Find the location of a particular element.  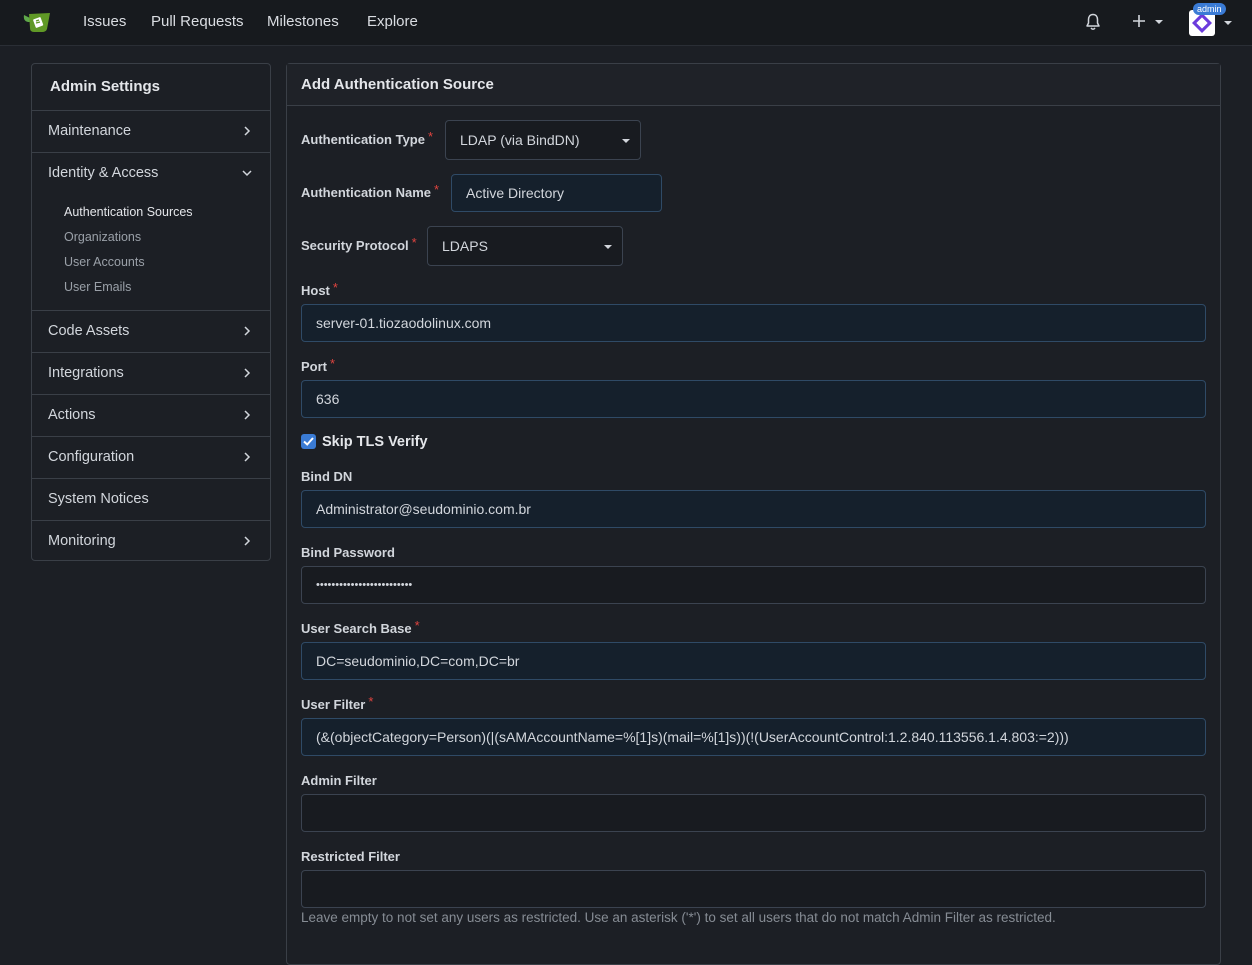

create-menu-button is located at coordinates (1149, 22).